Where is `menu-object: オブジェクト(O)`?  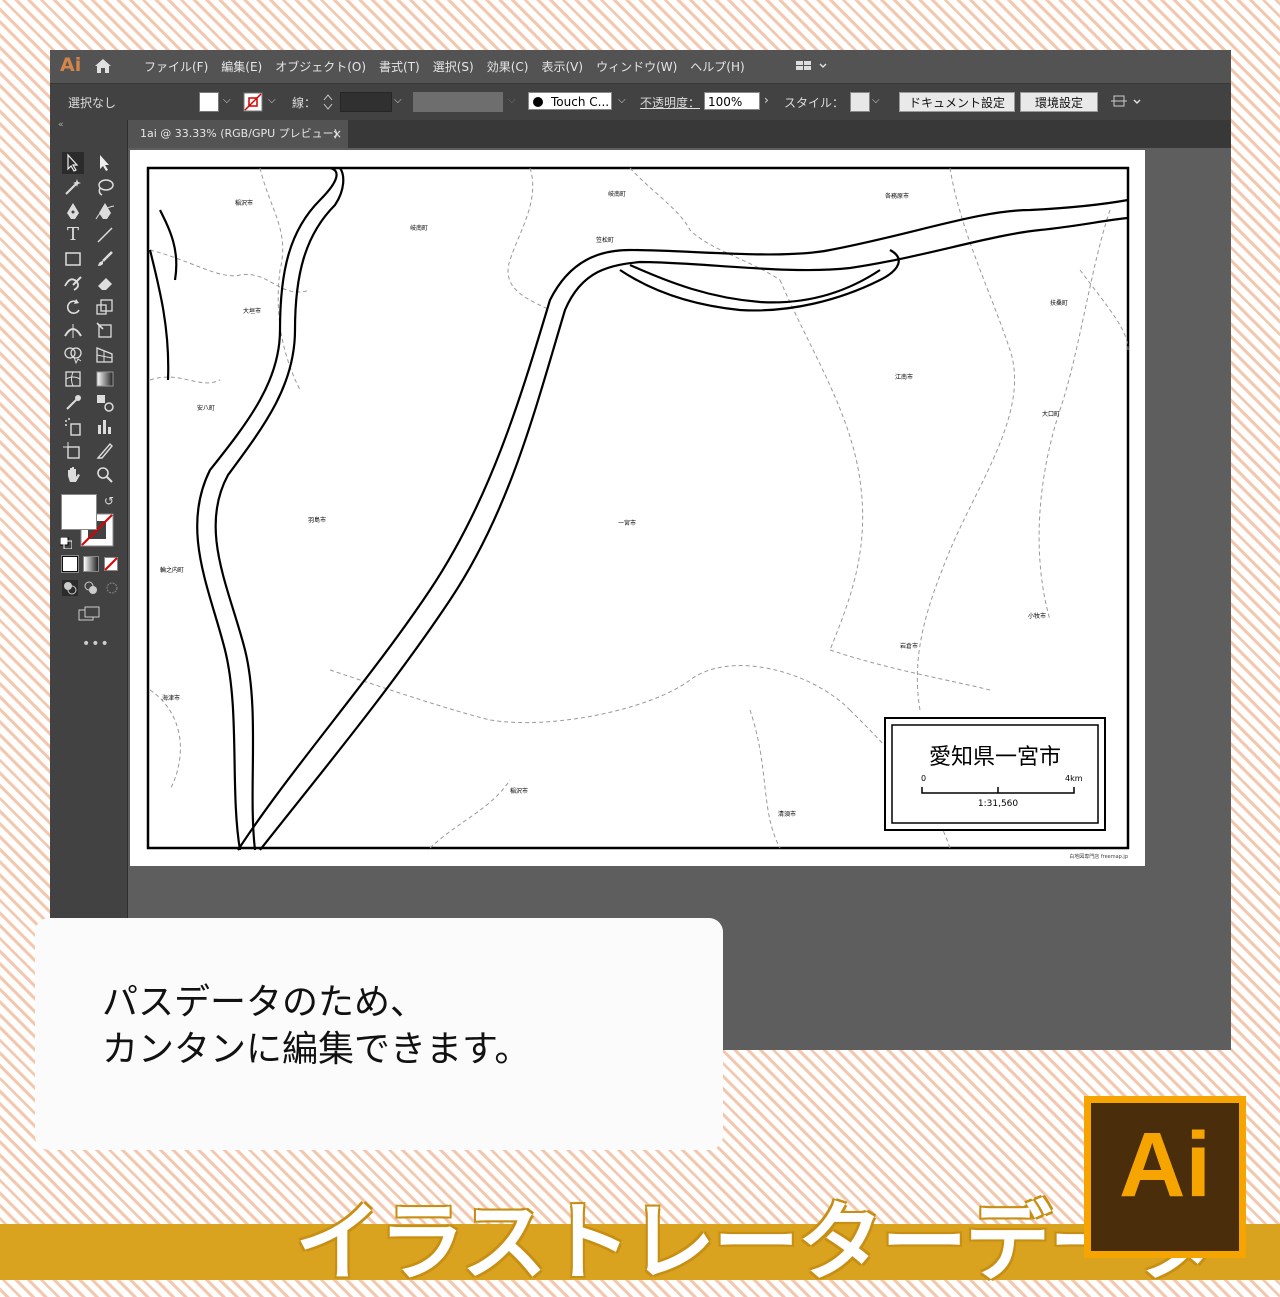
menu-object: オブジェクト(O) is located at coordinates (320, 66).